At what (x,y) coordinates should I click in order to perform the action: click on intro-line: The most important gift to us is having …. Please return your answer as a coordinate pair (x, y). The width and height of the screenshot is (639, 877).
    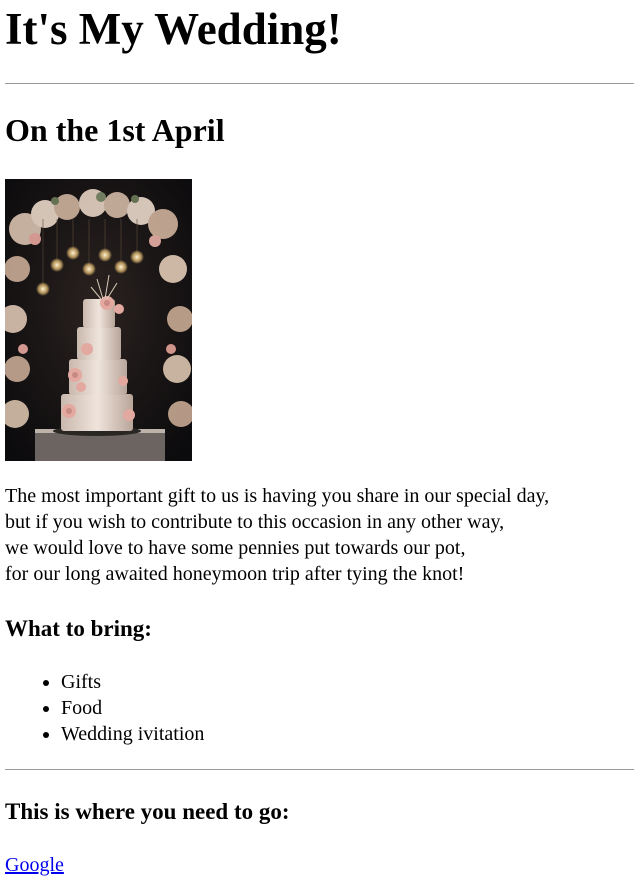
    Looking at the image, I should click on (277, 496).